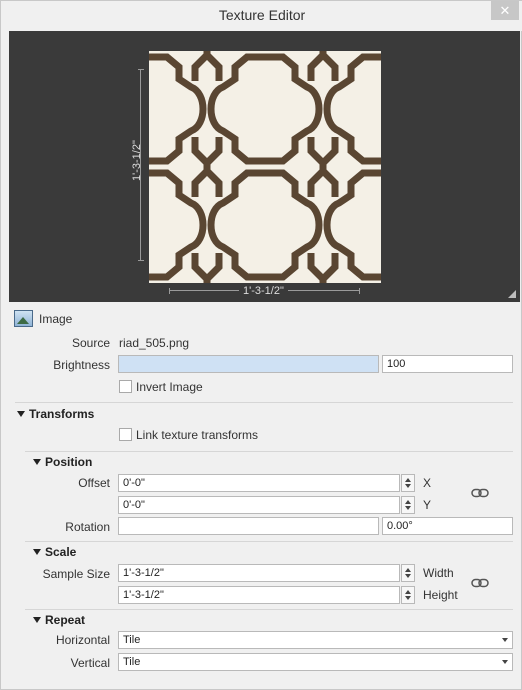  I want to click on image-icon, so click(23, 318).